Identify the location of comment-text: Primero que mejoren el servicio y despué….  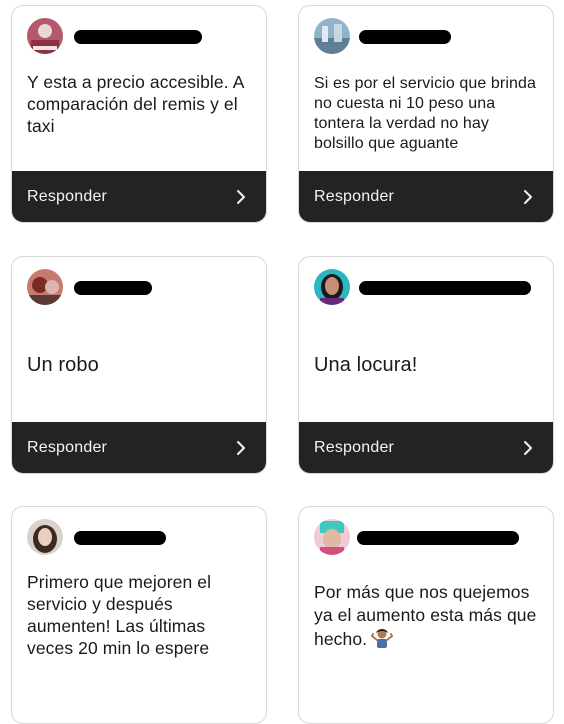
(119, 615).